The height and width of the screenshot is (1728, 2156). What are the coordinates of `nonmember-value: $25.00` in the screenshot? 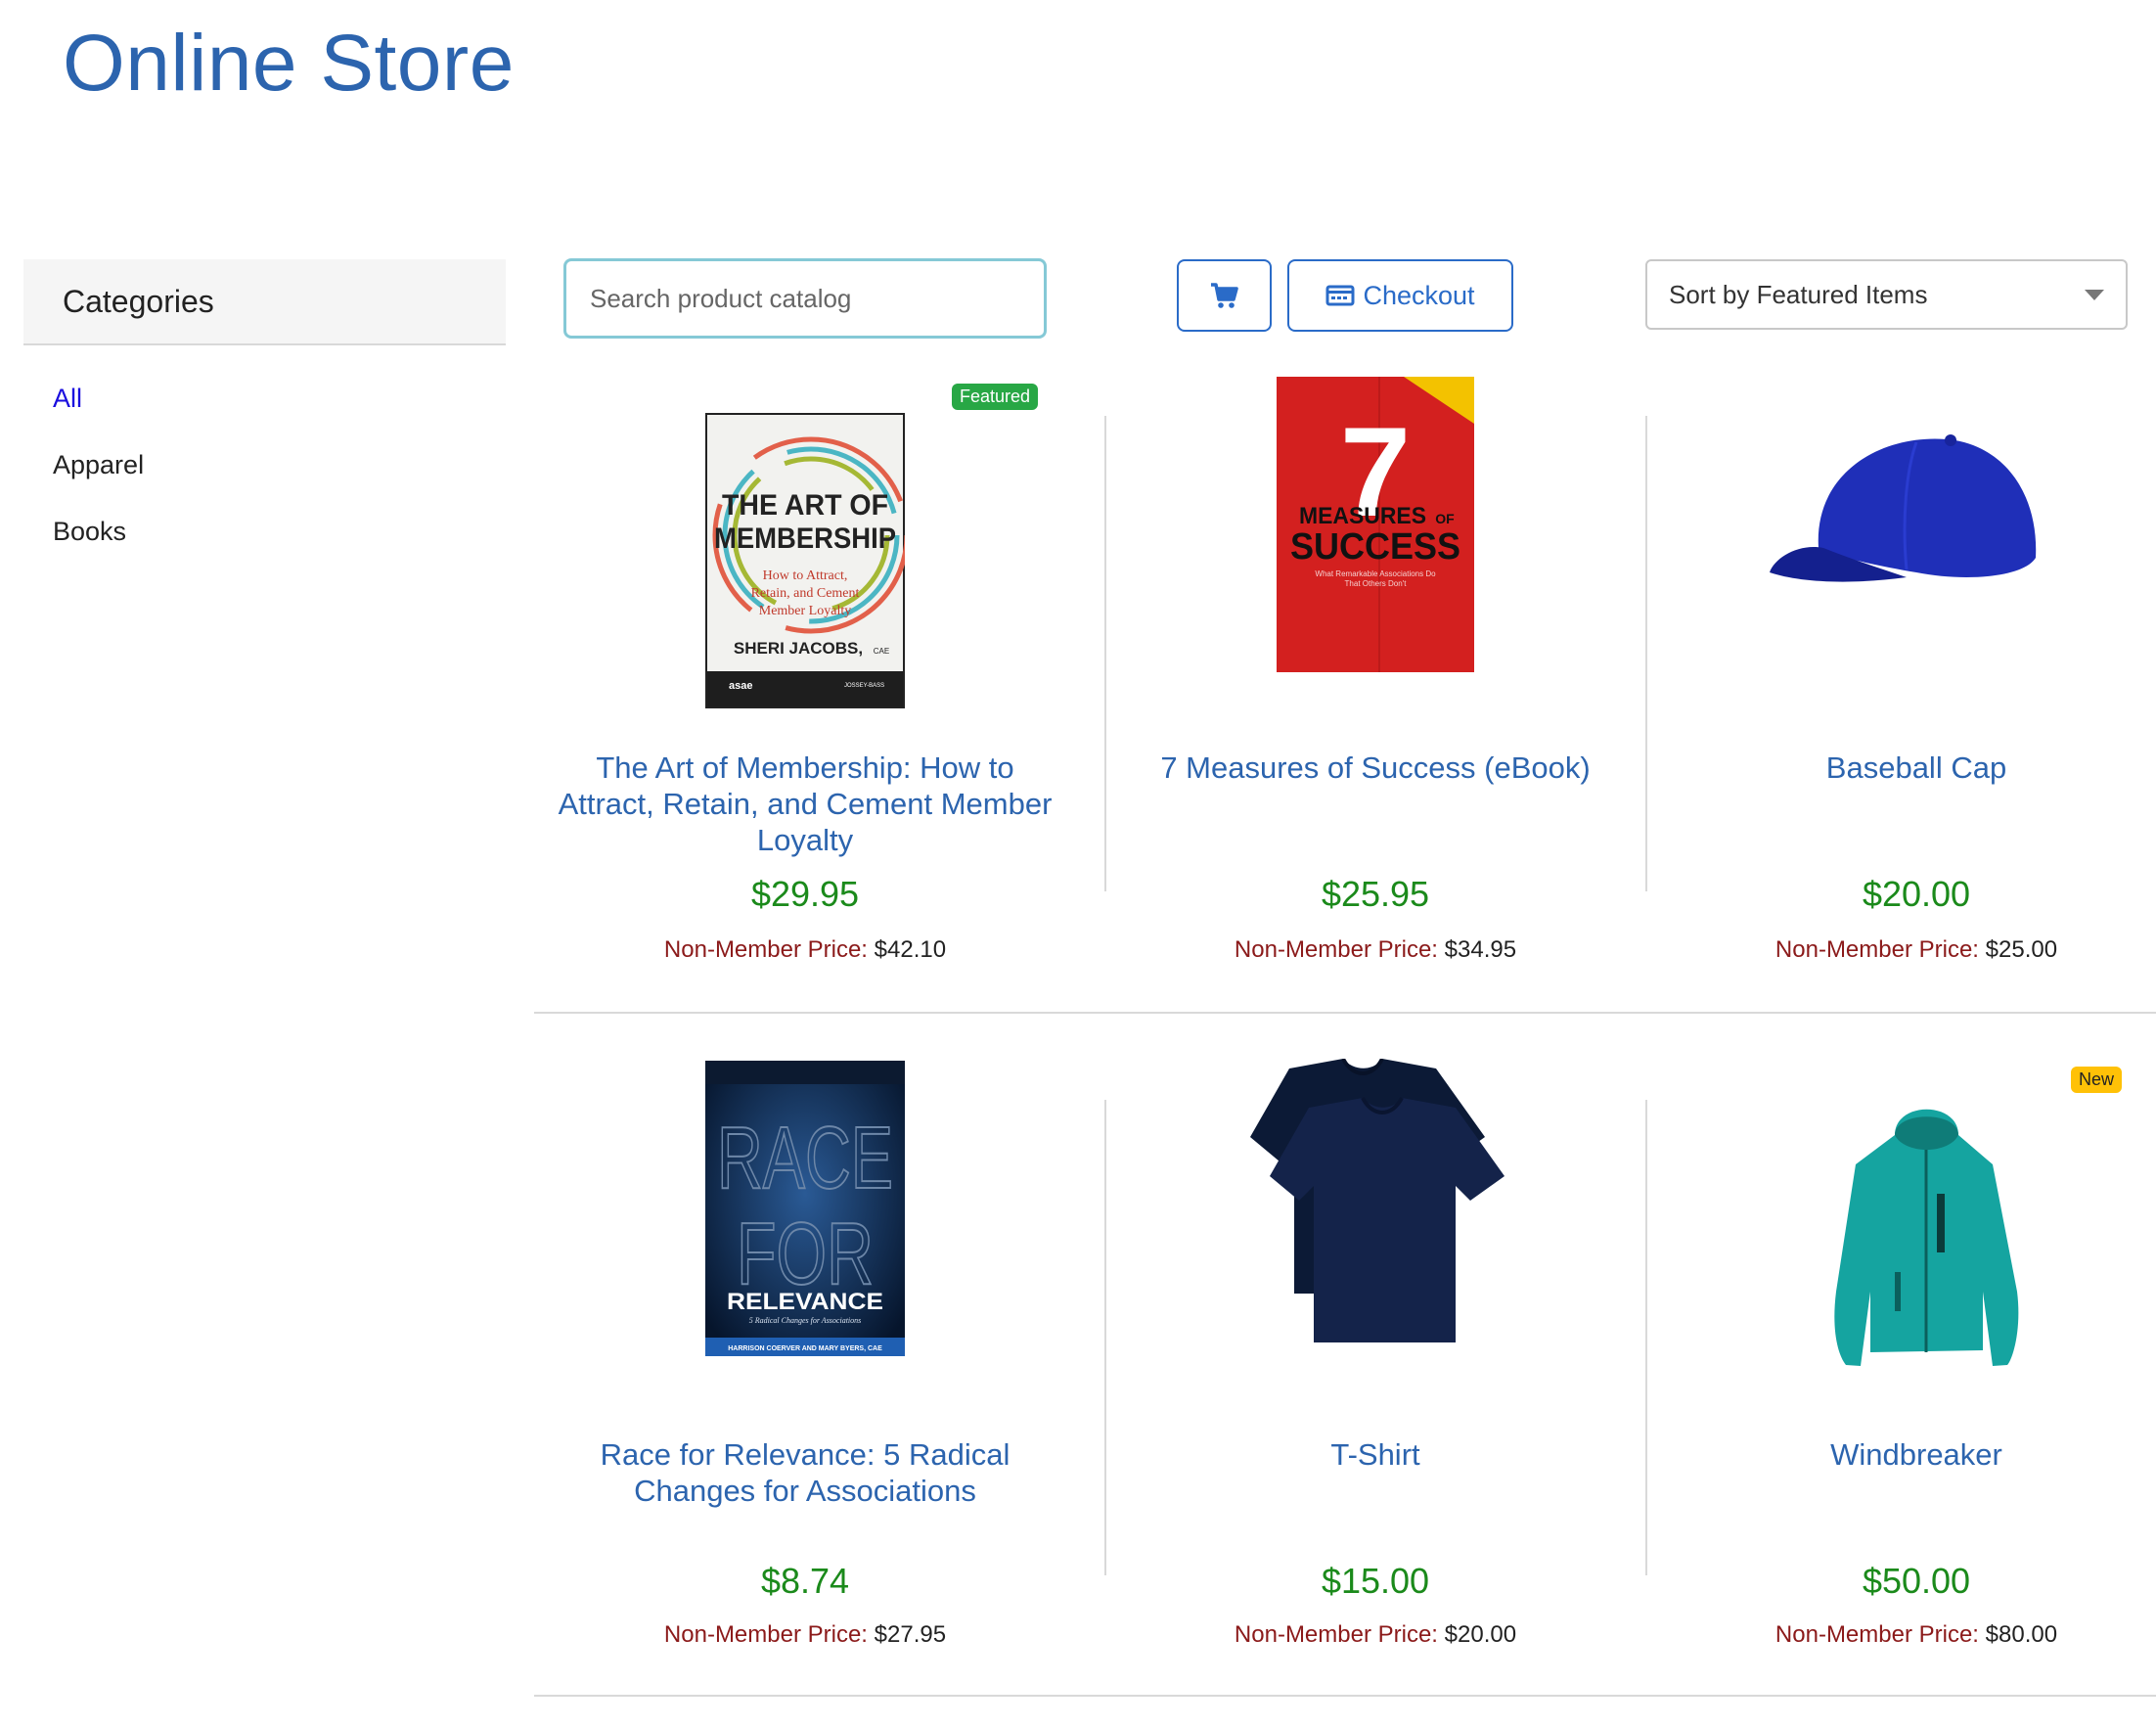 It's located at (2021, 949).